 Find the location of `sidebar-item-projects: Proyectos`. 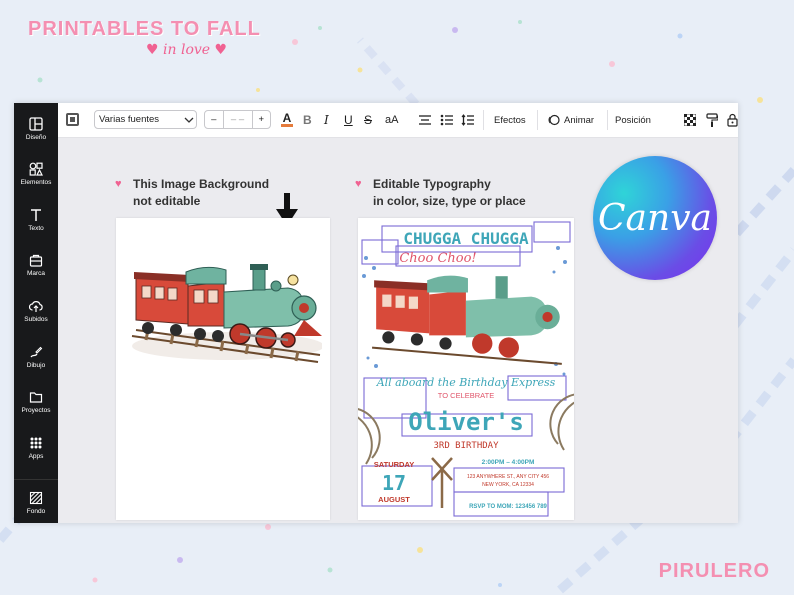

sidebar-item-projects: Proyectos is located at coordinates (36, 402).